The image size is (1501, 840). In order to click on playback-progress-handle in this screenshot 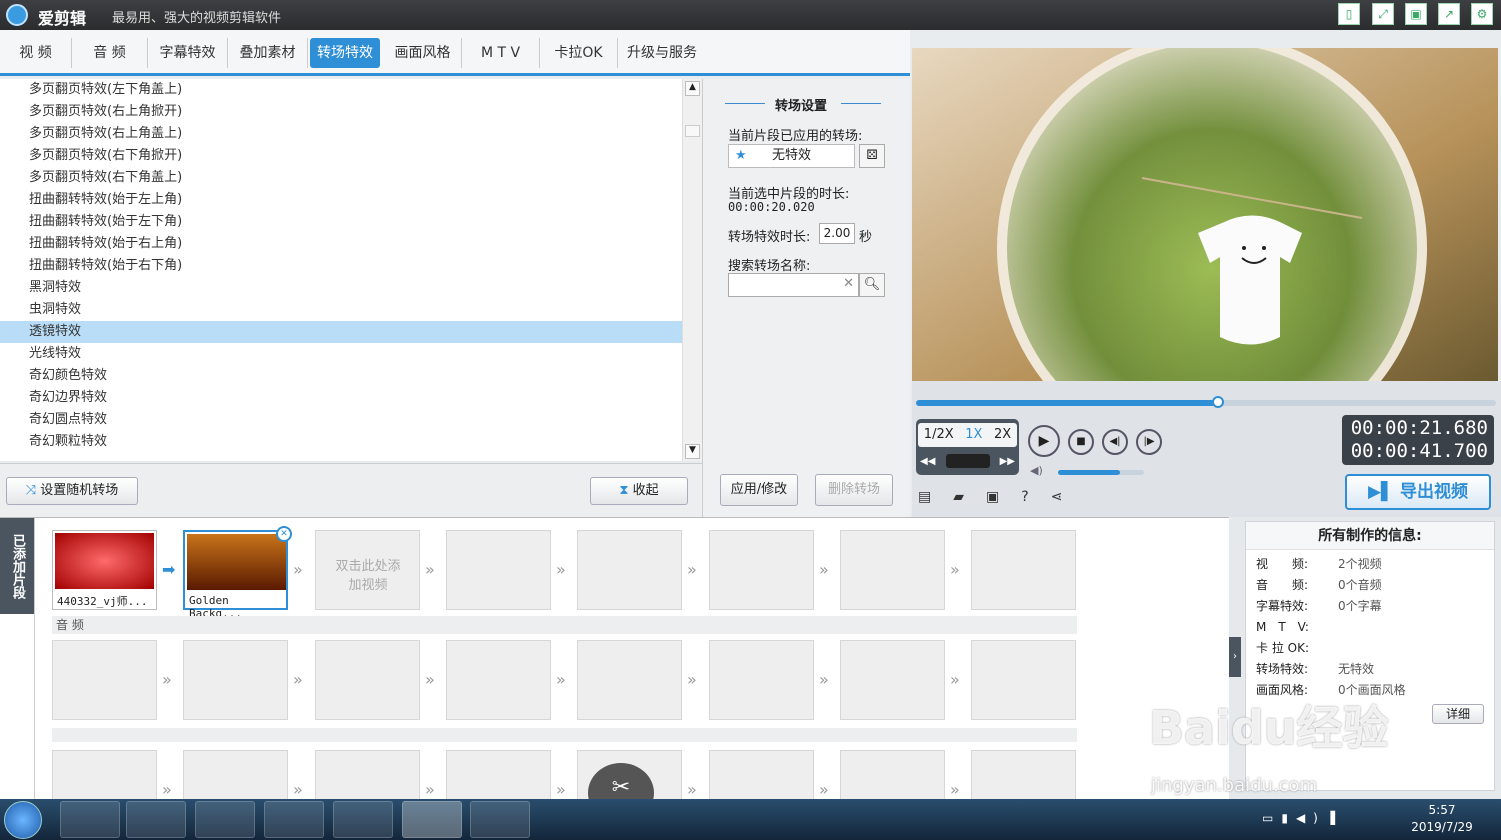, I will do `click(1217, 402)`.